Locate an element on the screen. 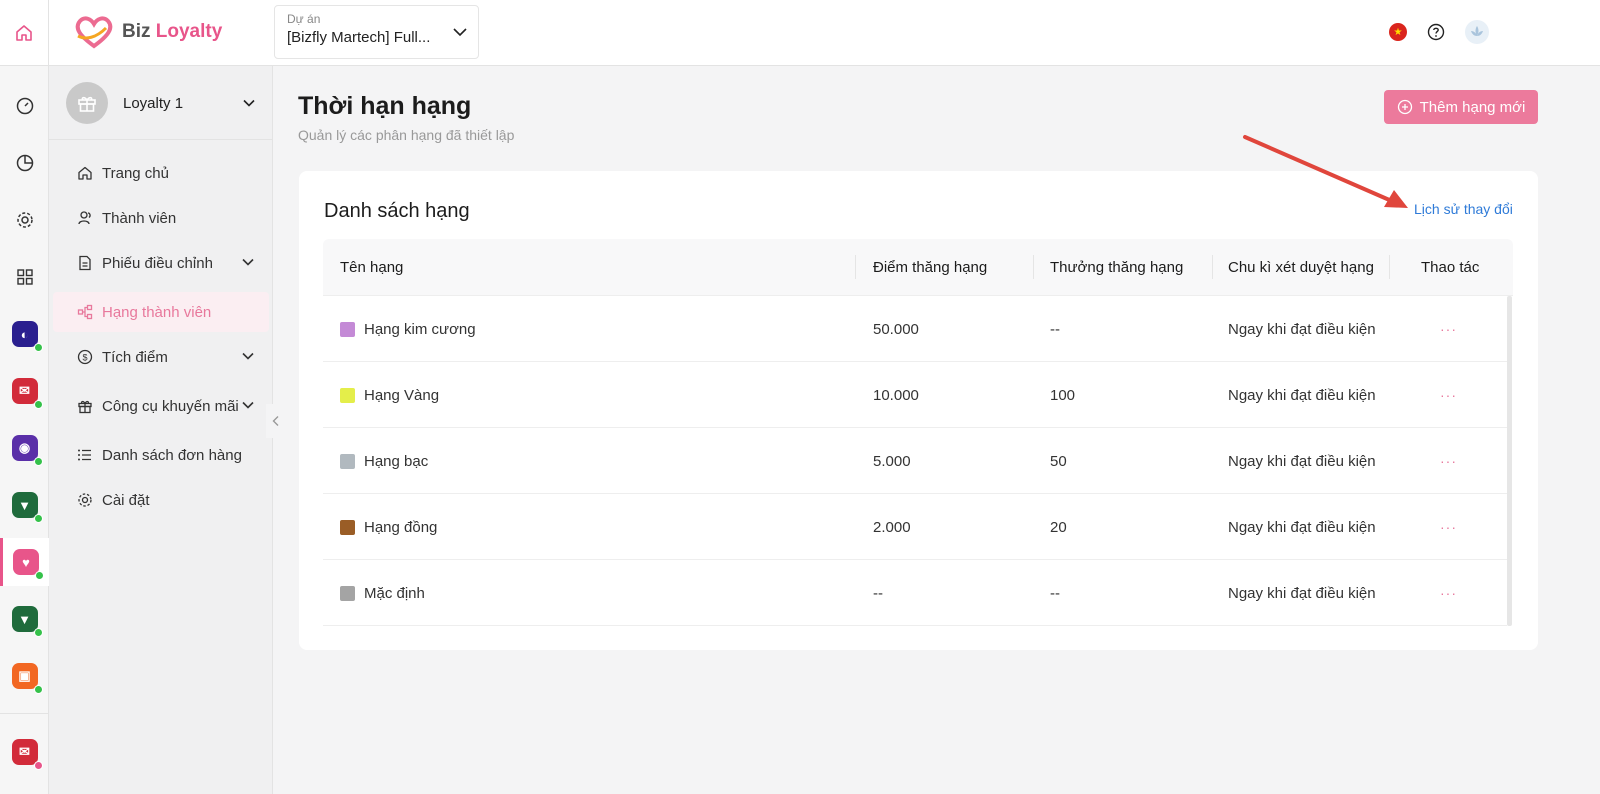 Image resolution: width=1600 pixels, height=794 pixels. add-tier-button-label: Thêm hạng mới is located at coordinates (1472, 107).